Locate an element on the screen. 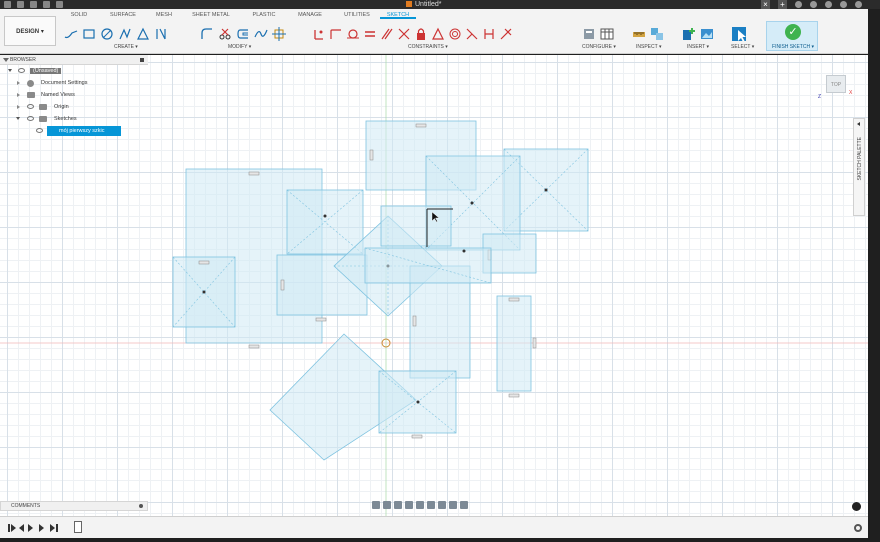 This screenshot has height=542, width=880. help-icon is located at coordinates (843, 4).